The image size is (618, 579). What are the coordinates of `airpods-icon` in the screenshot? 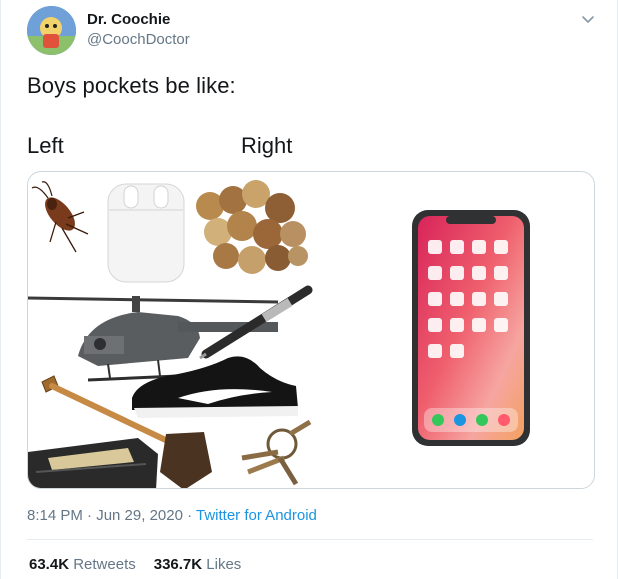 It's located at (146, 233).